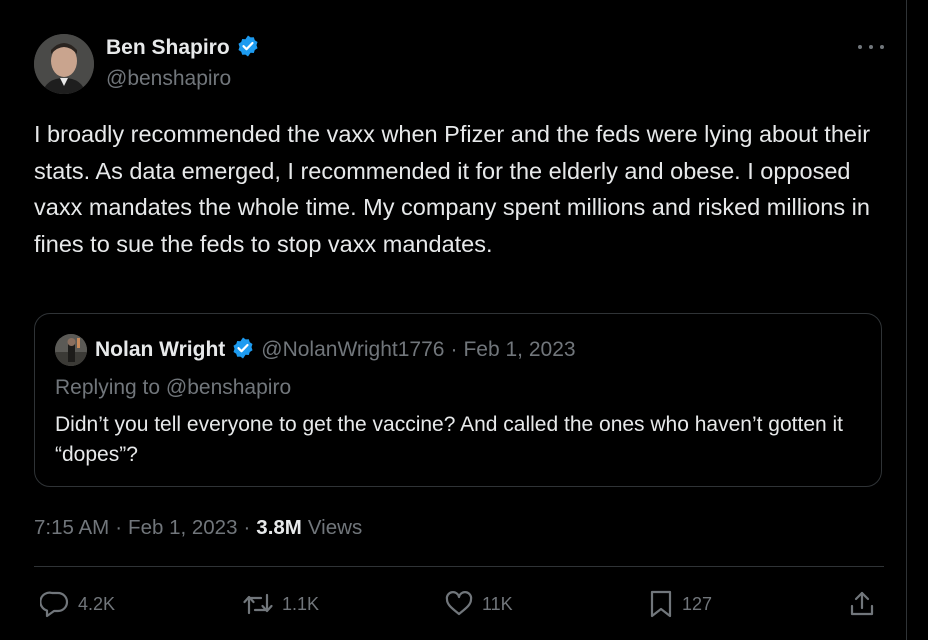  I want to click on author-avatar, so click(64, 64).